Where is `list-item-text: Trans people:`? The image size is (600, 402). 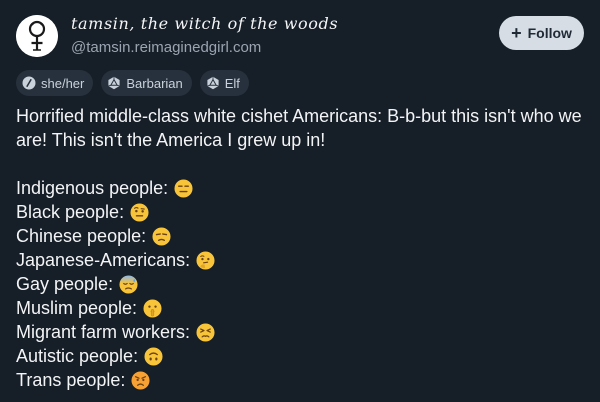
list-item-text: Trans people: is located at coordinates (71, 380).